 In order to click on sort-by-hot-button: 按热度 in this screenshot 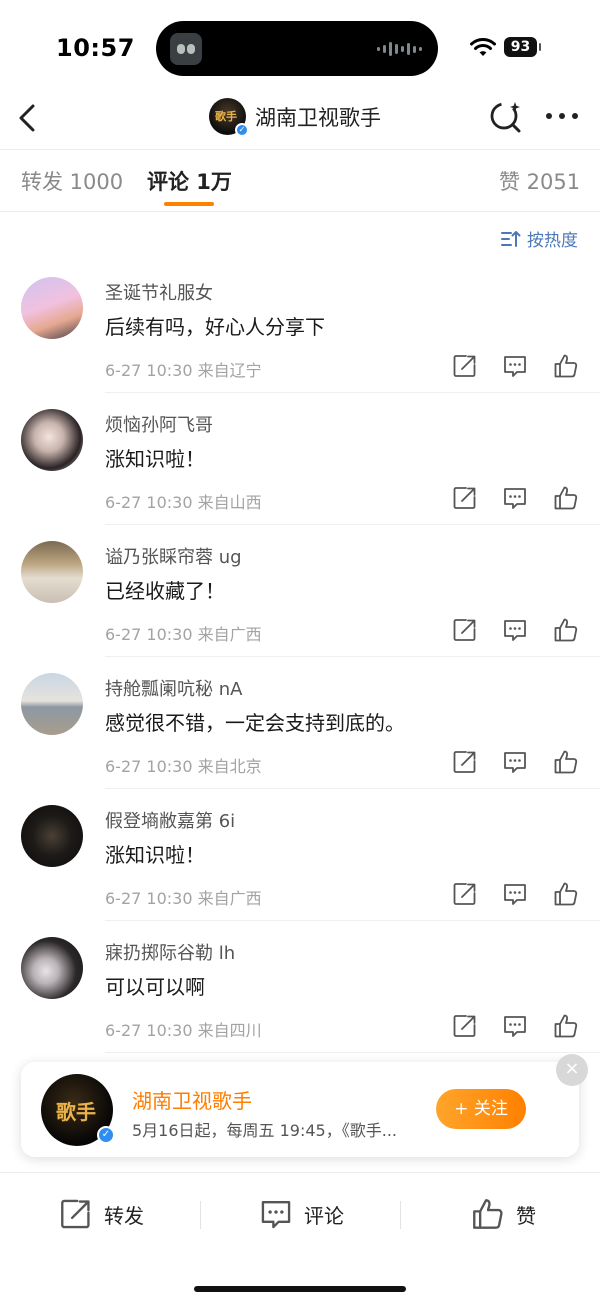, I will do `click(539, 238)`.